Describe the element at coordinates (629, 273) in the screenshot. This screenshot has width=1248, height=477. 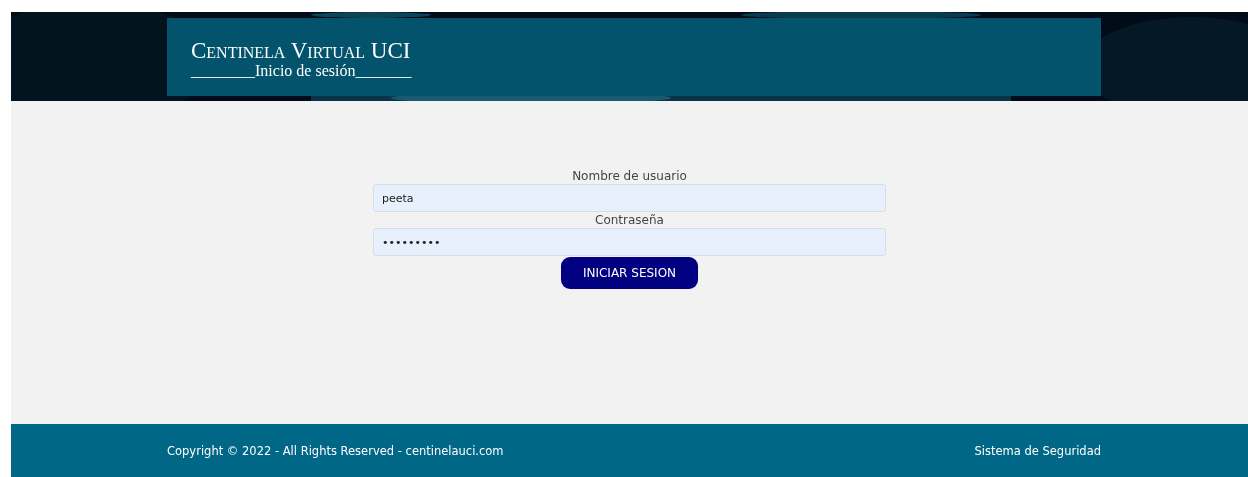
I see `login-button: INICIAR SESION` at that location.